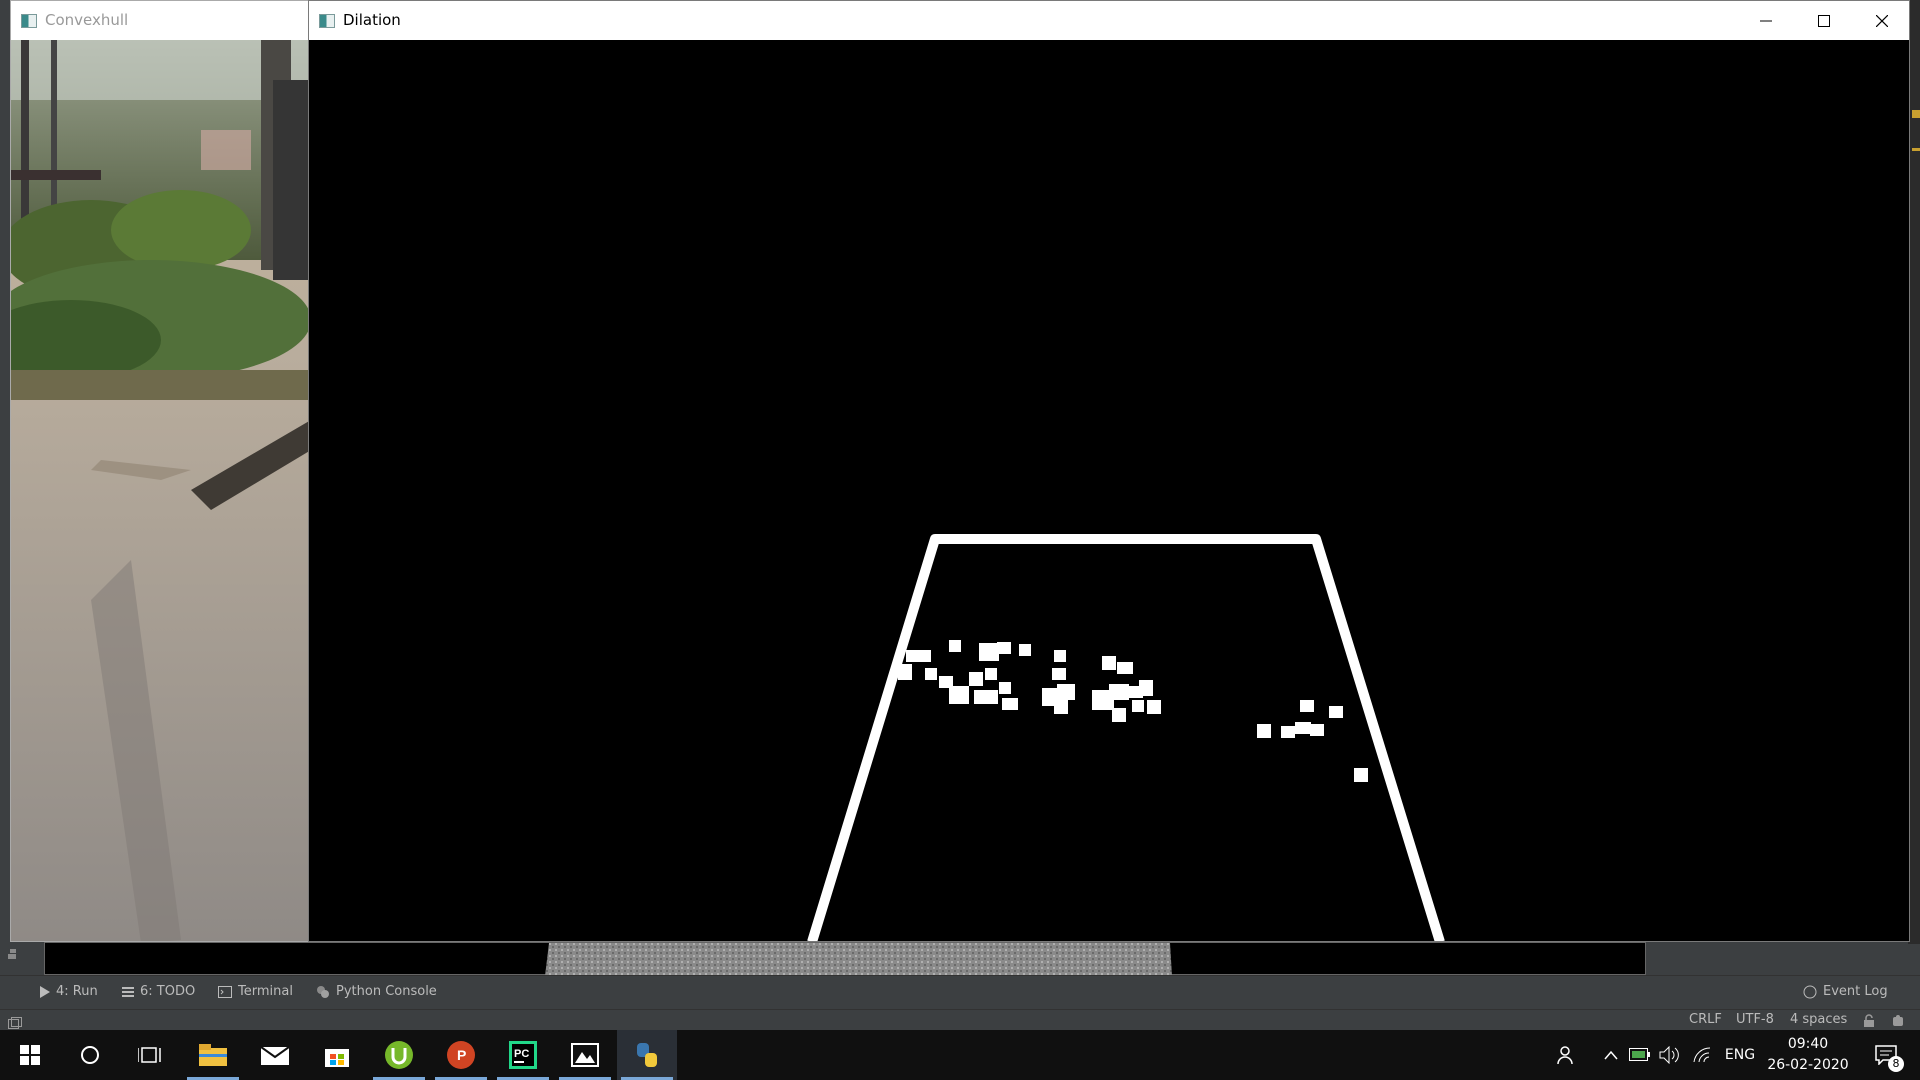  I want to click on inspector-icon, so click(1898, 1020).